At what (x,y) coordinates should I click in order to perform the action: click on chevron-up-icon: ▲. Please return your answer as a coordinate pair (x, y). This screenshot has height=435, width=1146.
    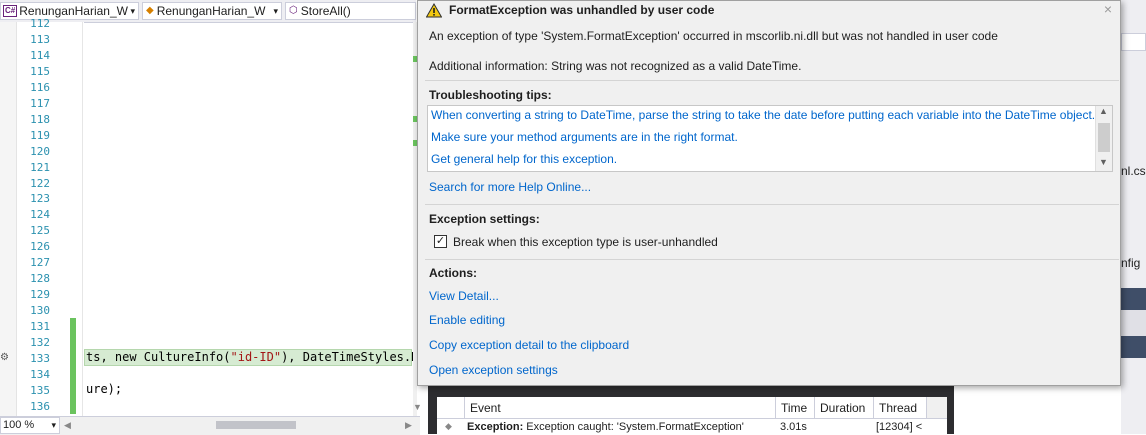
    Looking at the image, I should click on (1103, 111).